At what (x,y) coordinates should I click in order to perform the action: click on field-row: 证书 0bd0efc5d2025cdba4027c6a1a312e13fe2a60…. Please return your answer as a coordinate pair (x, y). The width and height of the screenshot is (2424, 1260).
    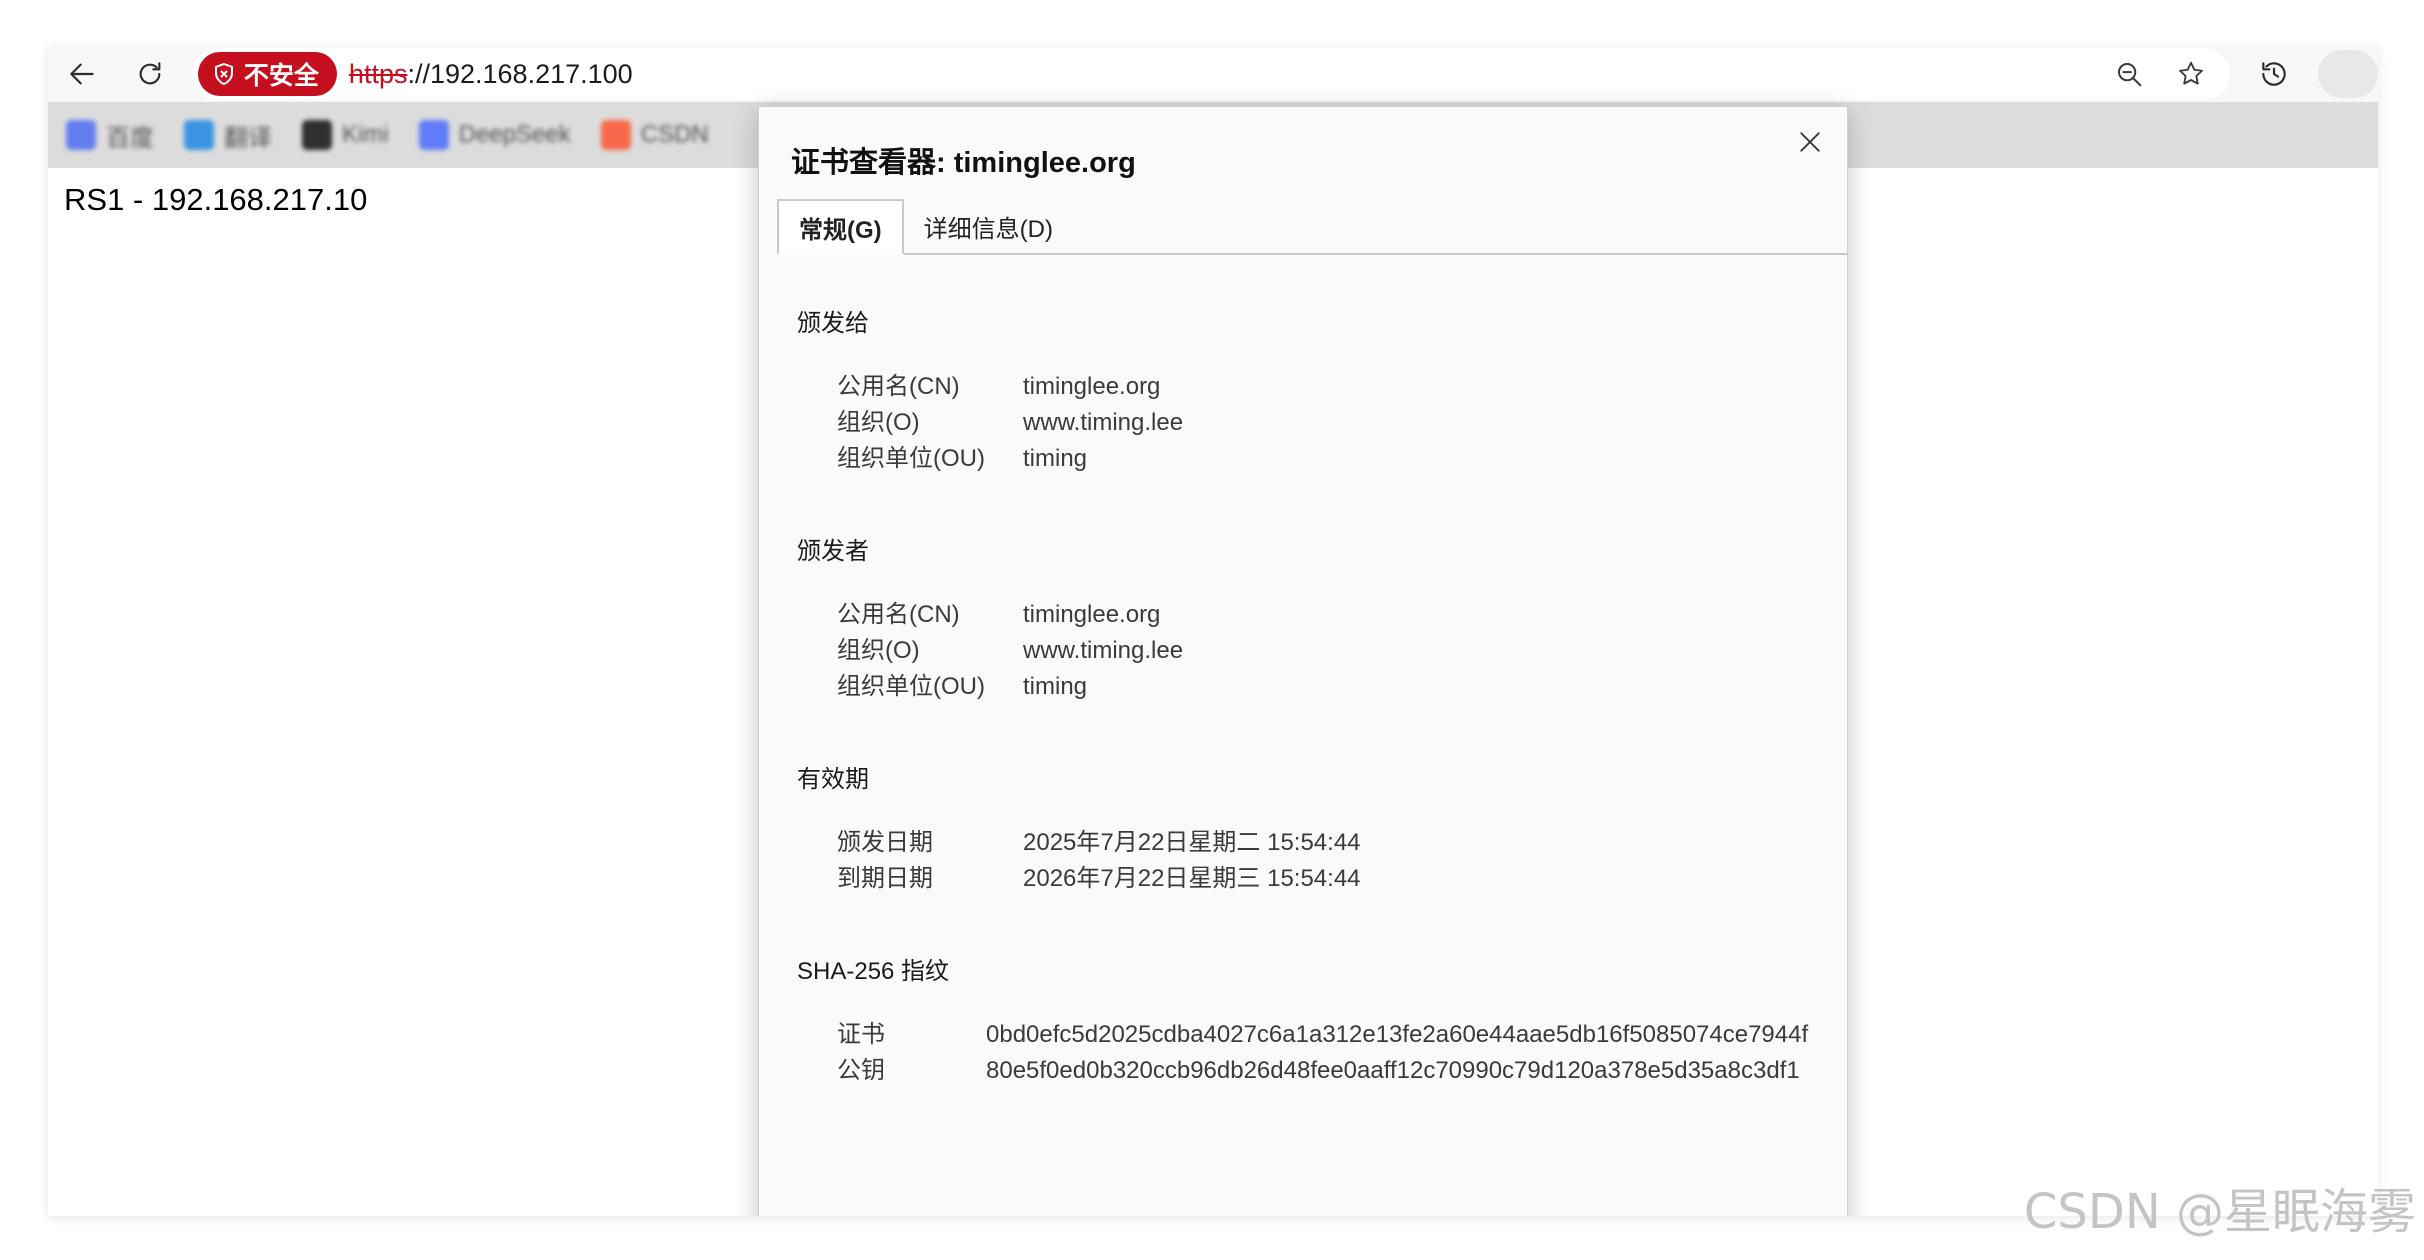
    Looking at the image, I should click on (1322, 1035).